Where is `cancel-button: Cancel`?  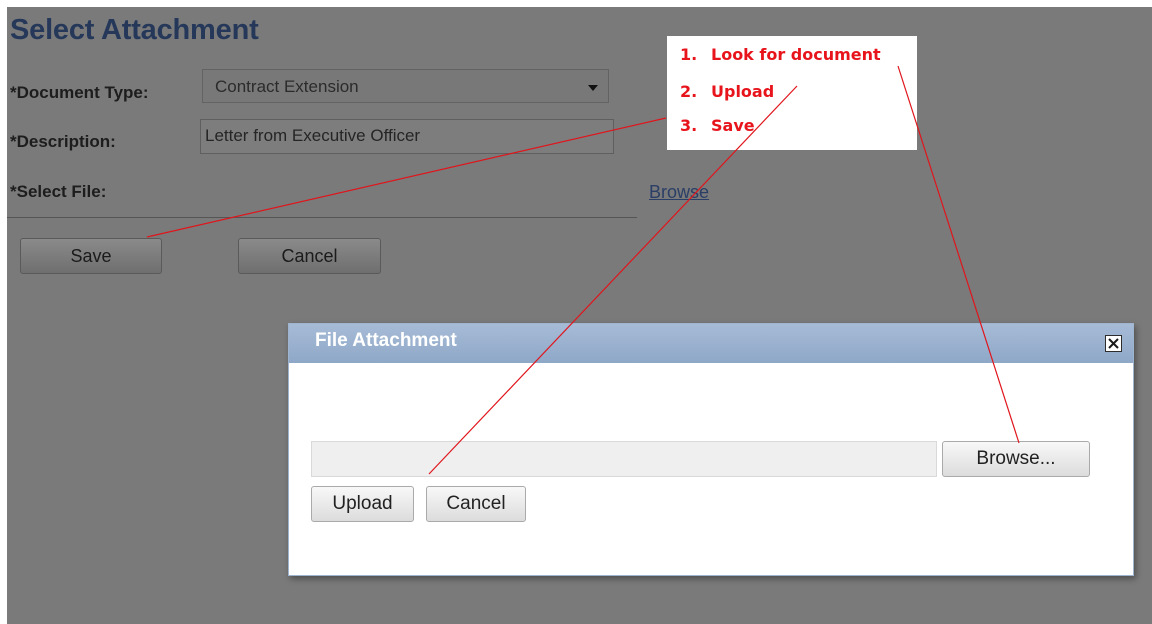
cancel-button: Cancel is located at coordinates (309, 256).